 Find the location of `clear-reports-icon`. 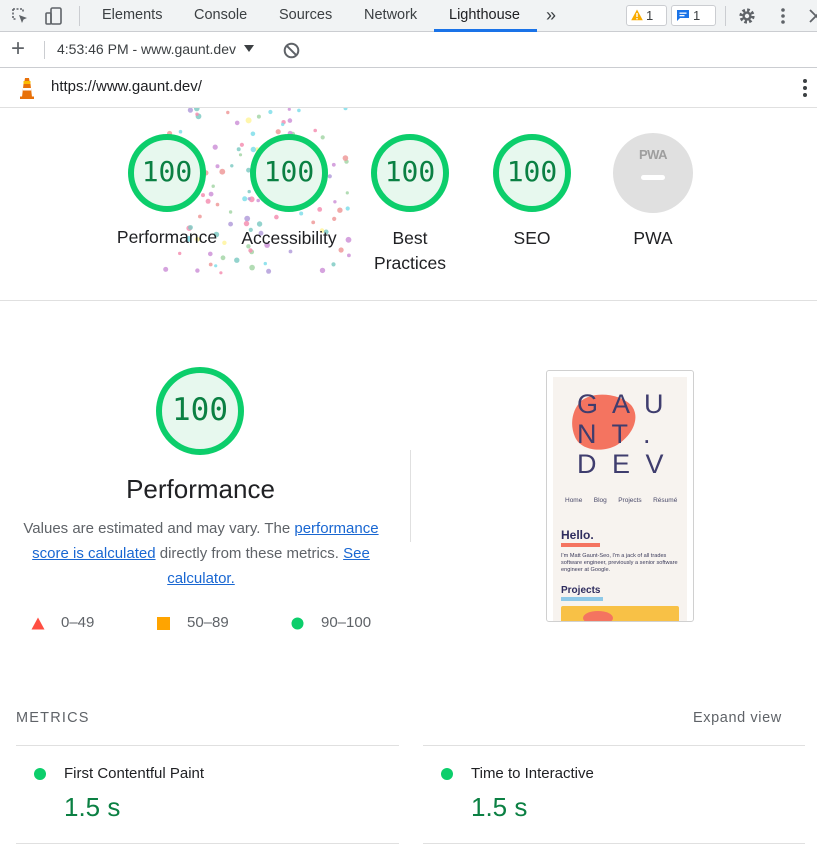

clear-reports-icon is located at coordinates (291, 50).